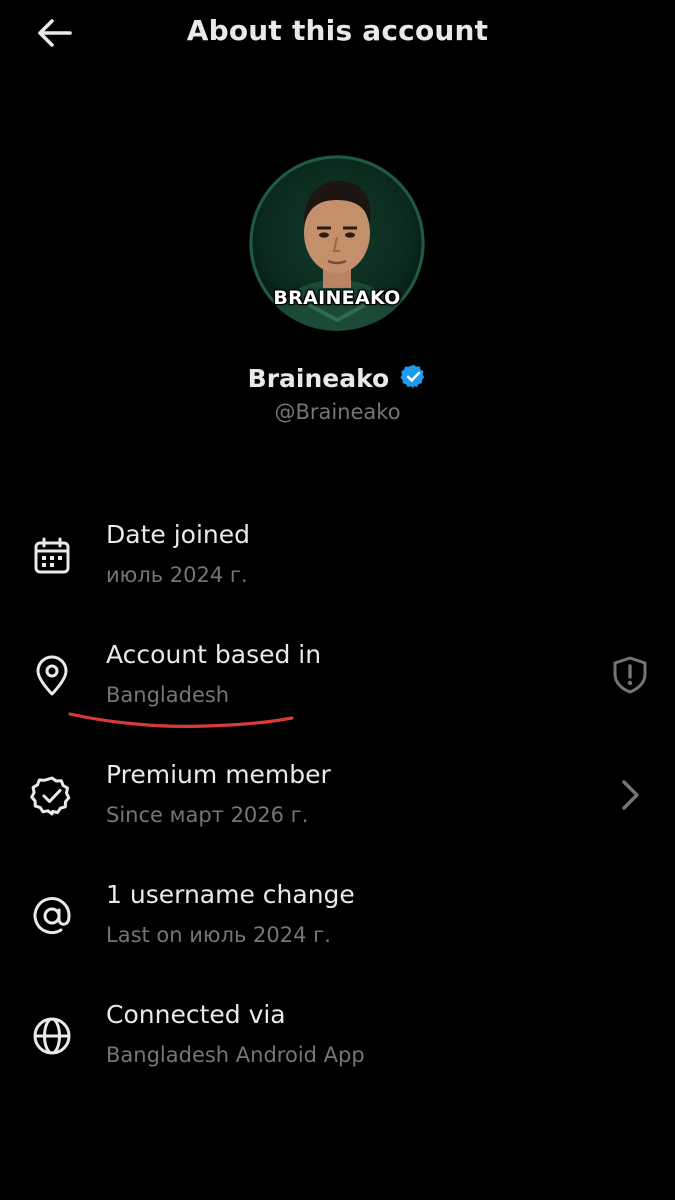  Describe the element at coordinates (218, 774) in the screenshot. I see `row-title: Premium member` at that location.